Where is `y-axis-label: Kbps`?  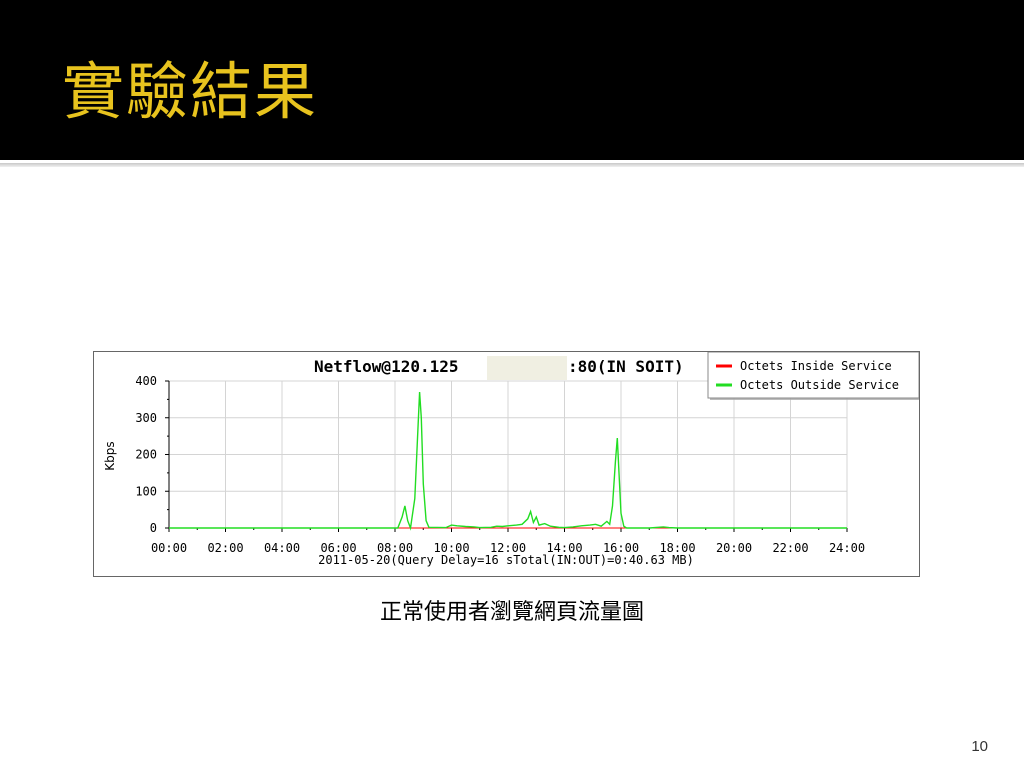 y-axis-label: Kbps is located at coordinates (110, 455).